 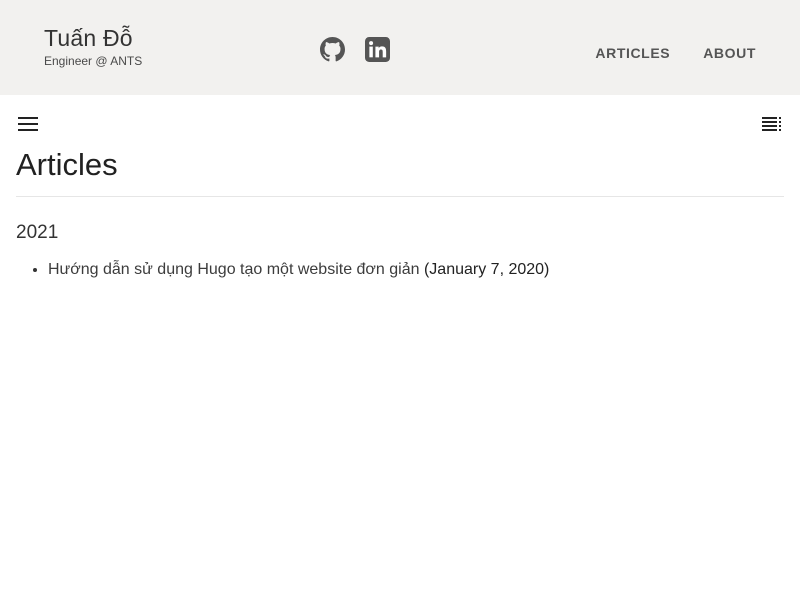 I want to click on linkedin-icon, so click(x=377, y=49).